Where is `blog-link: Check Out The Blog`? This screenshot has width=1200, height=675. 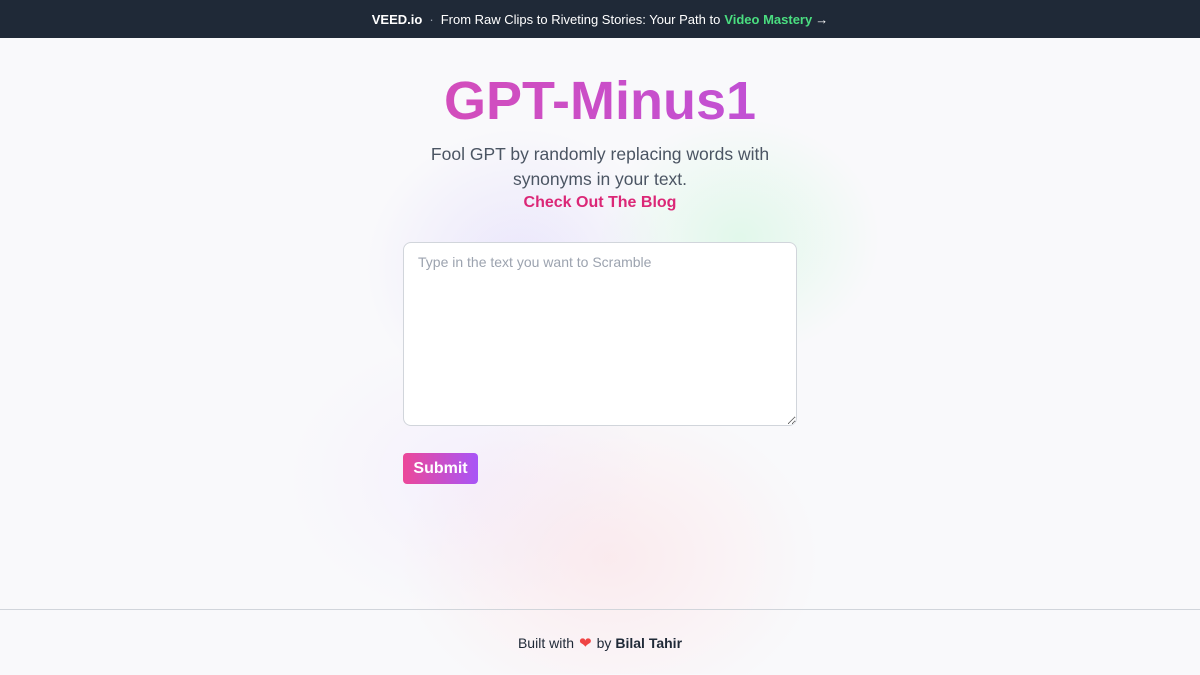 blog-link: Check Out The Blog is located at coordinates (600, 202).